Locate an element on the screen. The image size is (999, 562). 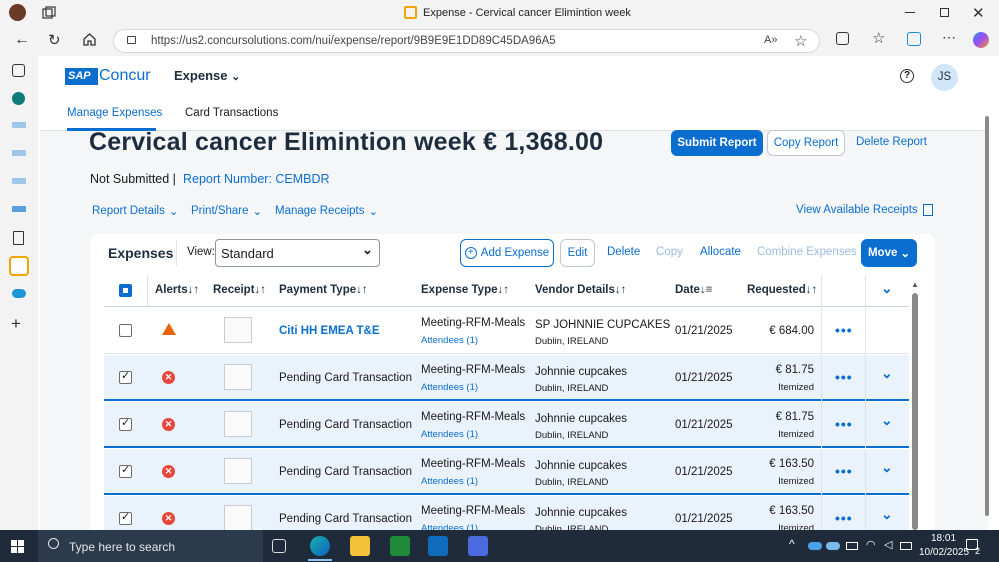
manage-receipts-menu: Manage Receipts ⌄ is located at coordinates (326, 211).